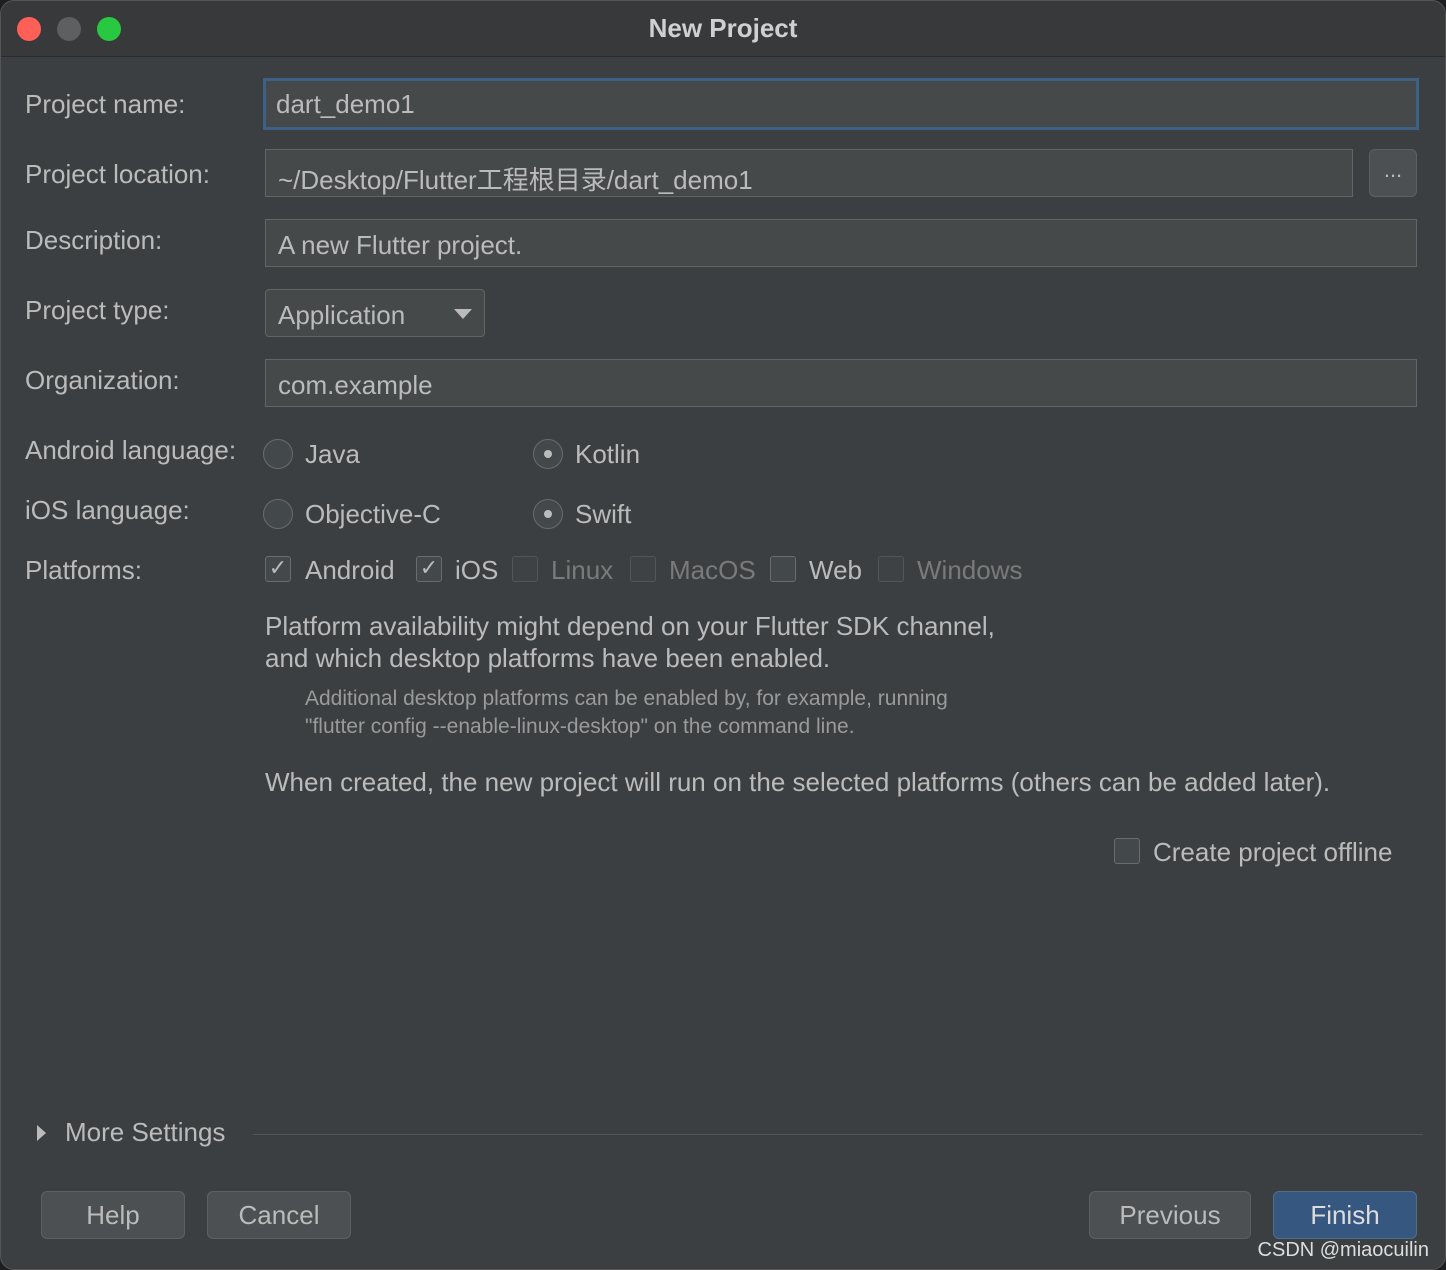 This screenshot has height=1270, width=1446. Describe the element at coordinates (145, 1132) in the screenshot. I see `more-settings-label: More Settings` at that location.